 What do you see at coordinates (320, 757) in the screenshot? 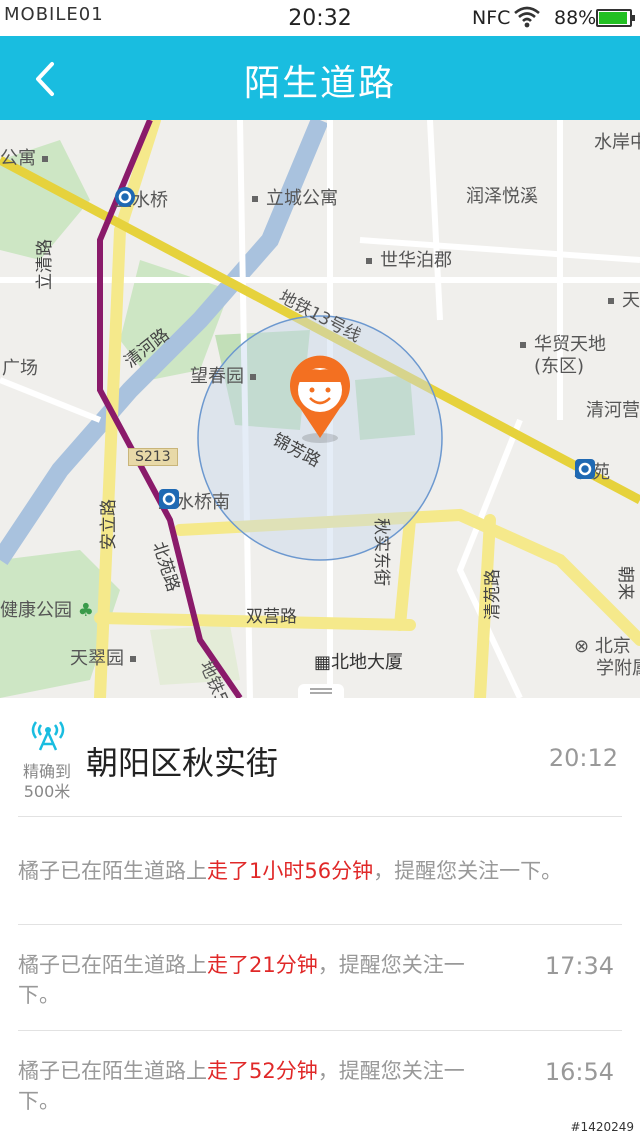
I see `location-row: 精确到500米 朝阳区秋实街 20:12` at bounding box center [320, 757].